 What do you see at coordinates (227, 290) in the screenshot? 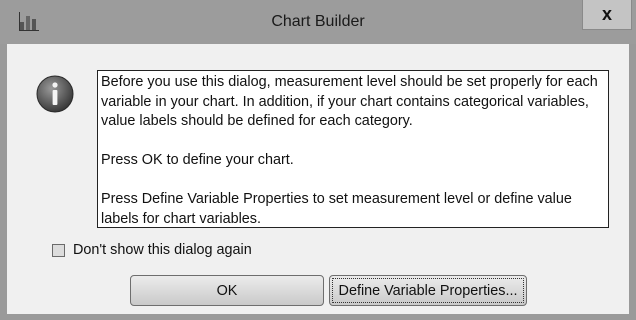
I see `ok-button: OK` at bounding box center [227, 290].